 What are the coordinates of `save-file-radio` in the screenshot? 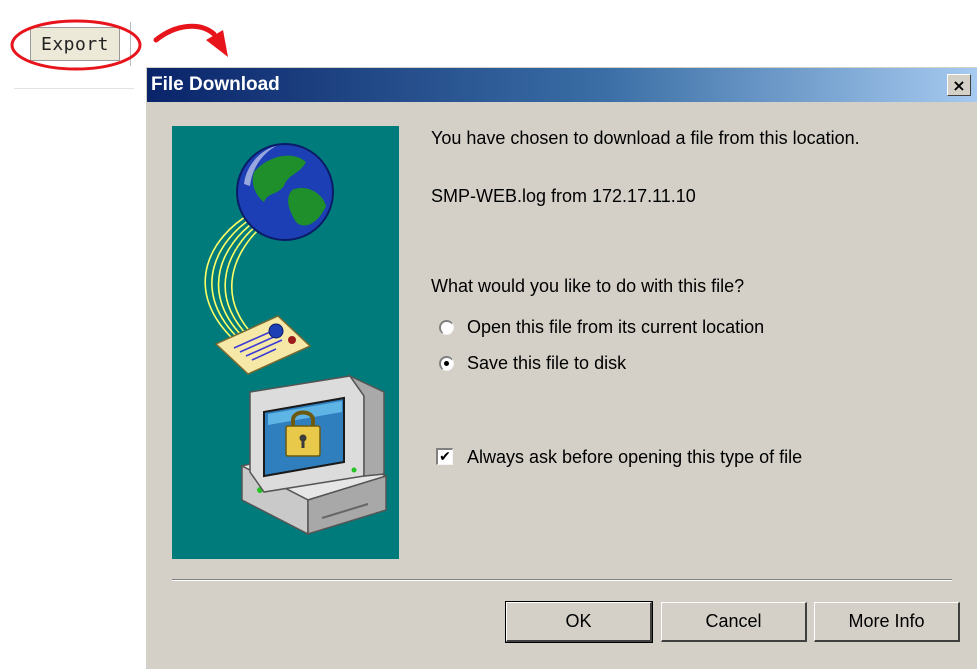 It's located at (446, 363).